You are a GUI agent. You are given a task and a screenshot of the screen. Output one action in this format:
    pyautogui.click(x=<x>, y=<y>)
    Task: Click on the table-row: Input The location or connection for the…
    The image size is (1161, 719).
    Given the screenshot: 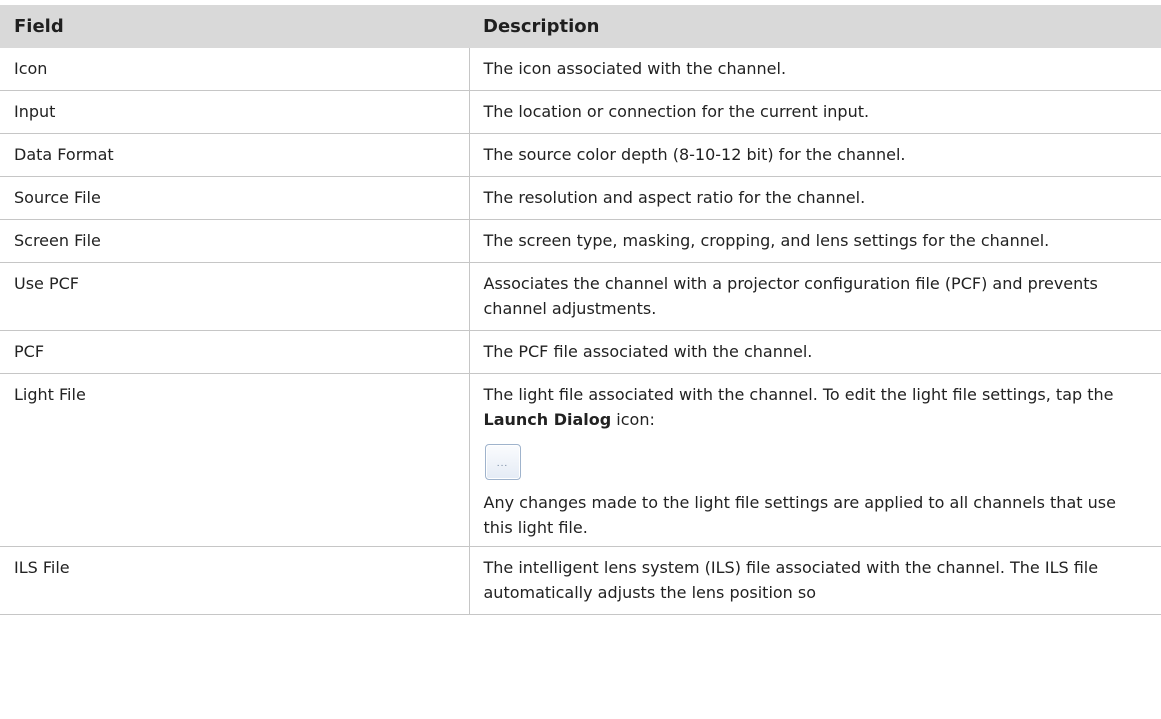 What is the action you would take?
    pyautogui.click(x=580, y=112)
    